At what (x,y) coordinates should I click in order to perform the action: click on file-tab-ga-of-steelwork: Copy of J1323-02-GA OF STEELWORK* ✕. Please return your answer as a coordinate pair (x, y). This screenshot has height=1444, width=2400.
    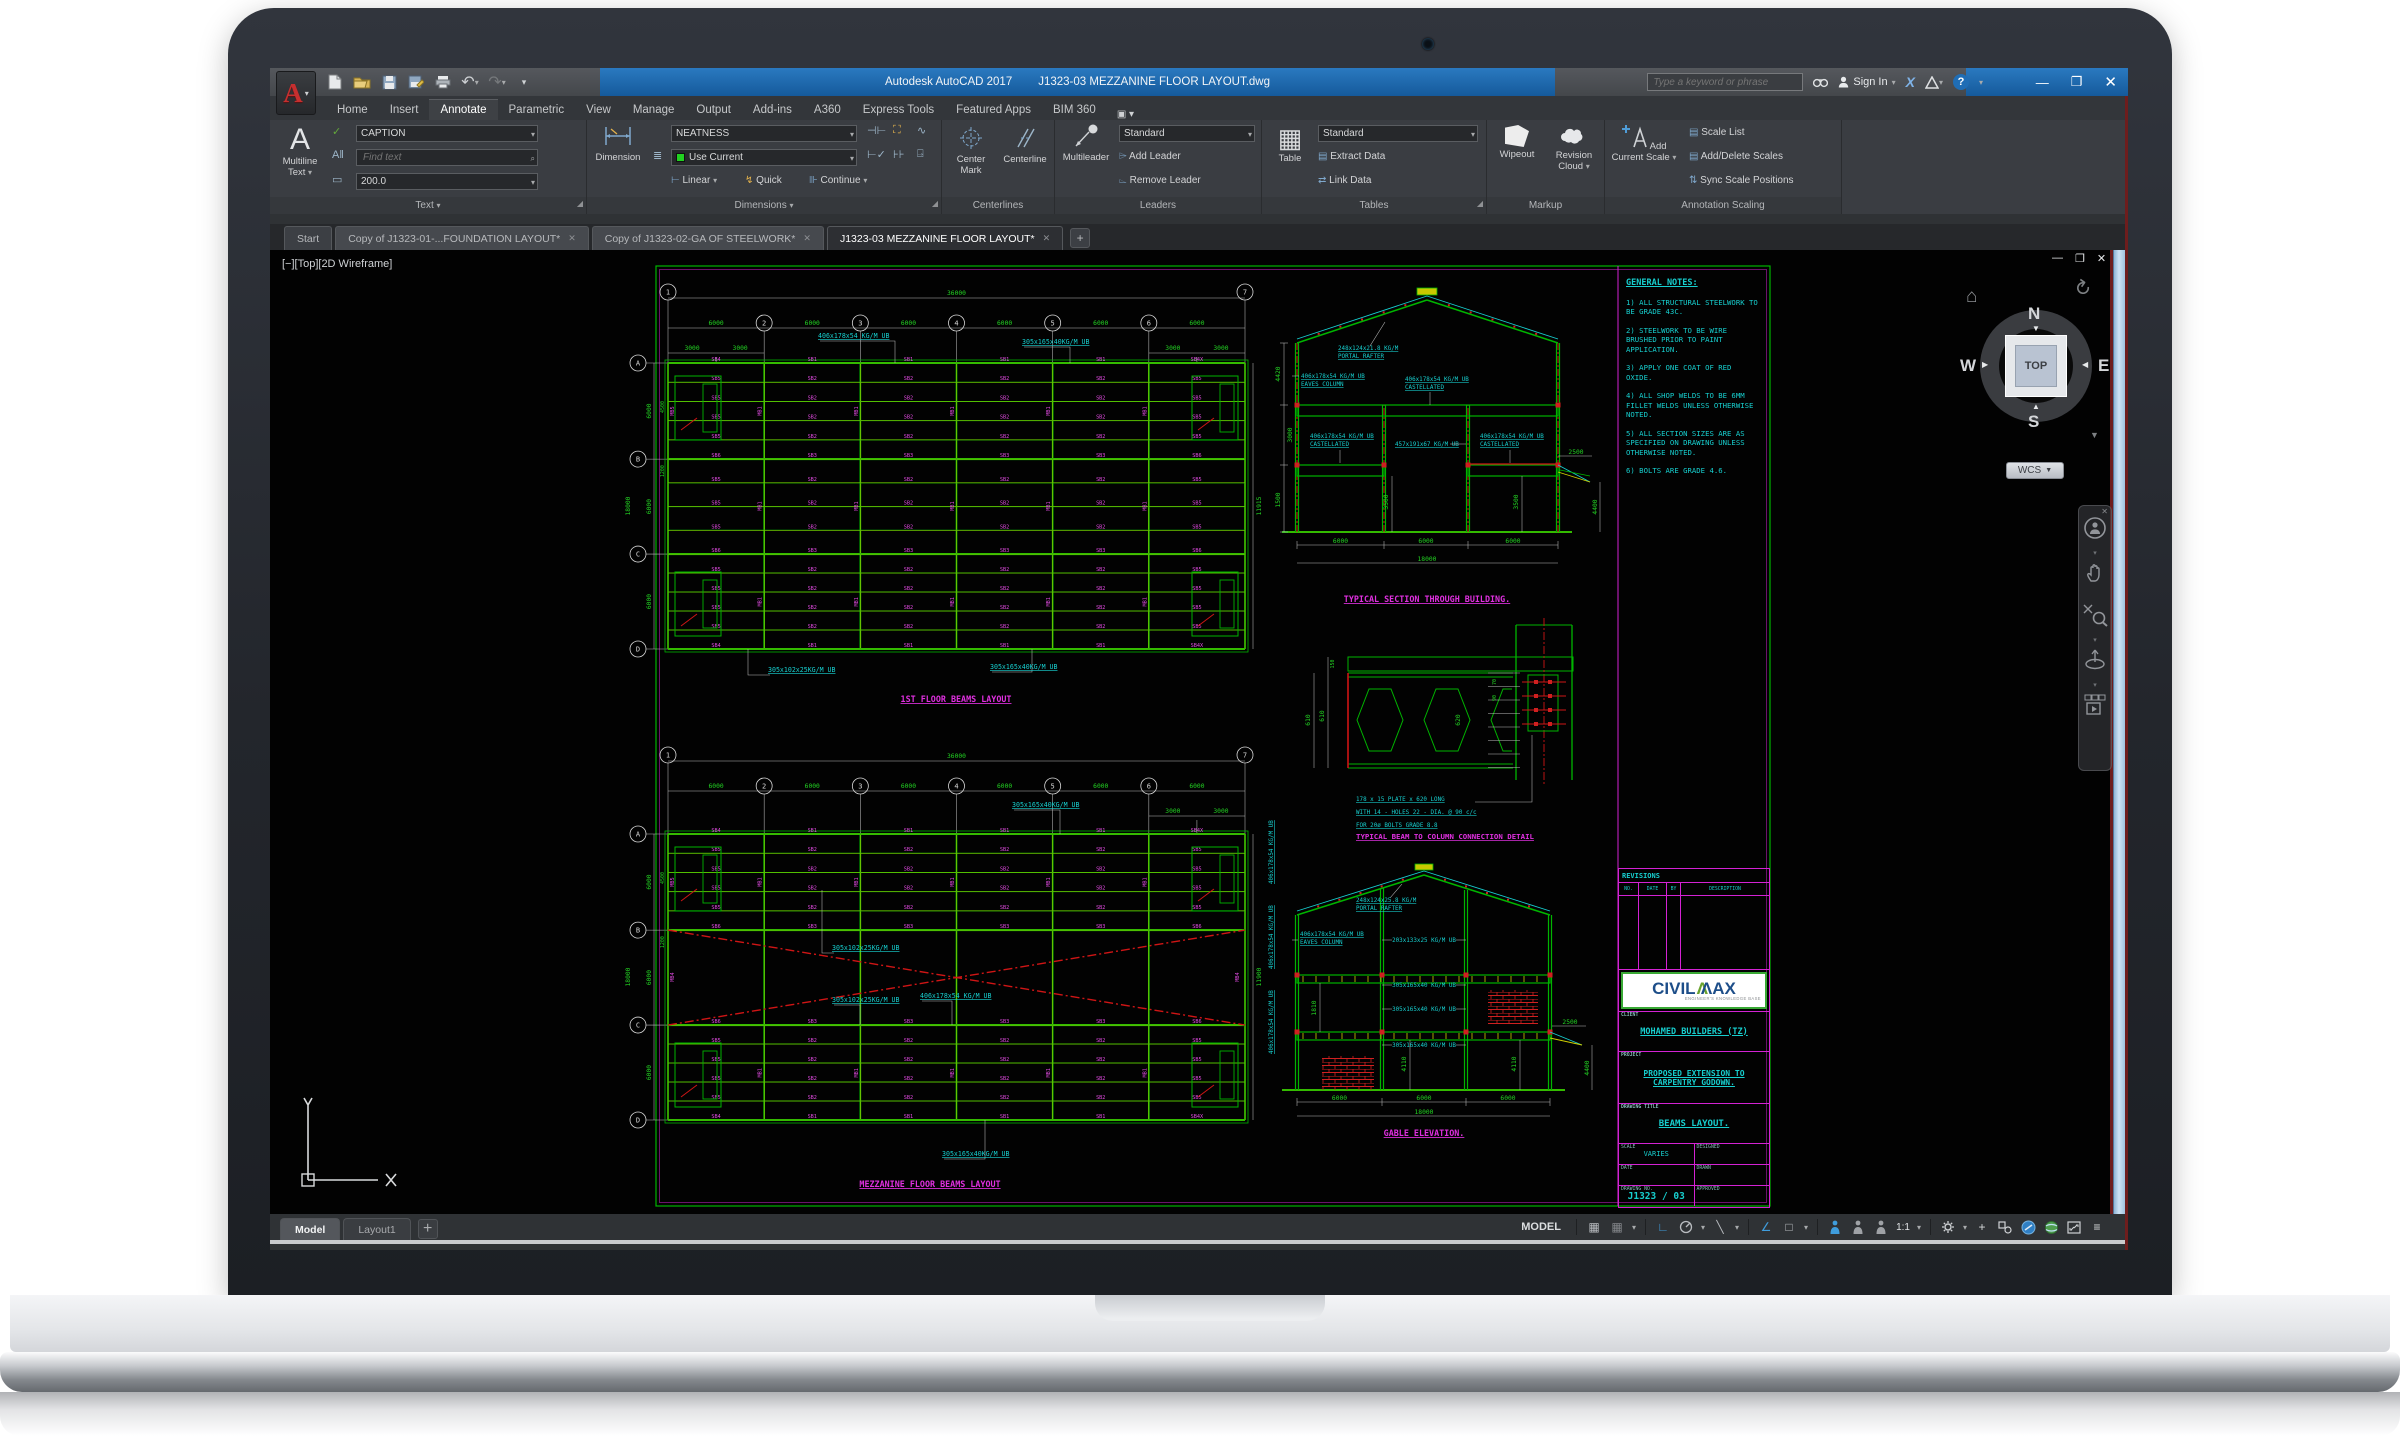
    Looking at the image, I should click on (707, 238).